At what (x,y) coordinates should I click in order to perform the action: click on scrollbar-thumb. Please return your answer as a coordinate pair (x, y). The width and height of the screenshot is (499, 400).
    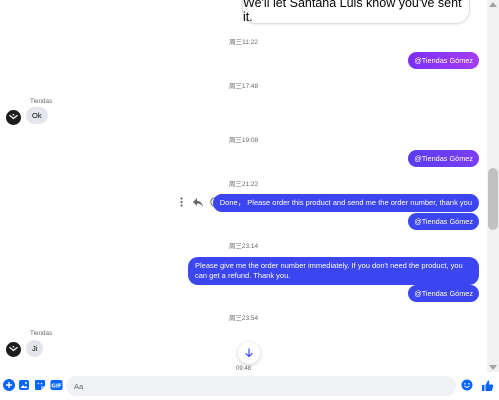
    Looking at the image, I should click on (493, 199).